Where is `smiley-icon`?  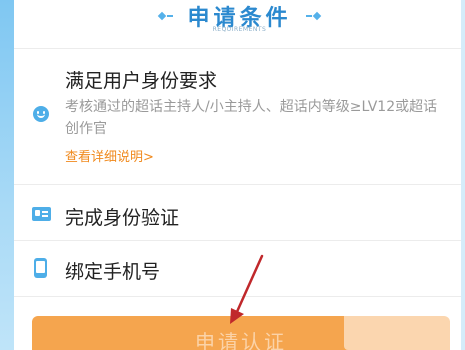
smiley-icon is located at coordinates (41, 114).